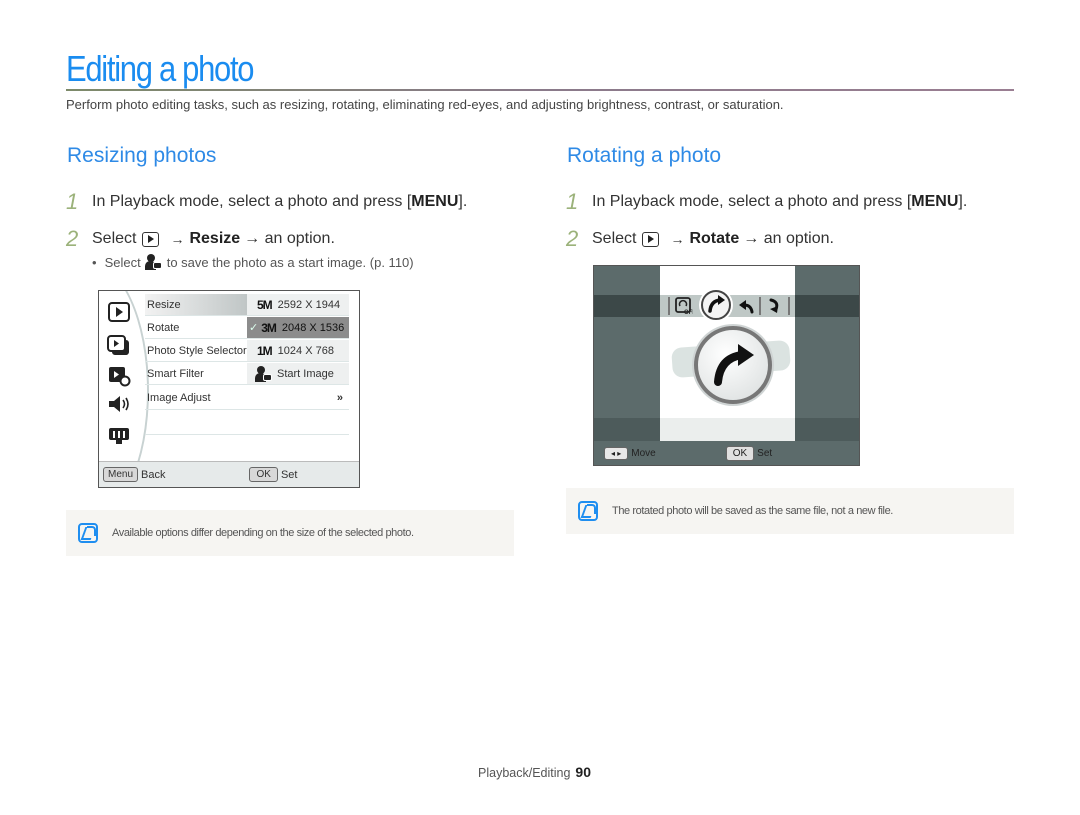 This screenshot has height=815, width=1080. What do you see at coordinates (746, 306) in the screenshot?
I see `rotate-left-icon` at bounding box center [746, 306].